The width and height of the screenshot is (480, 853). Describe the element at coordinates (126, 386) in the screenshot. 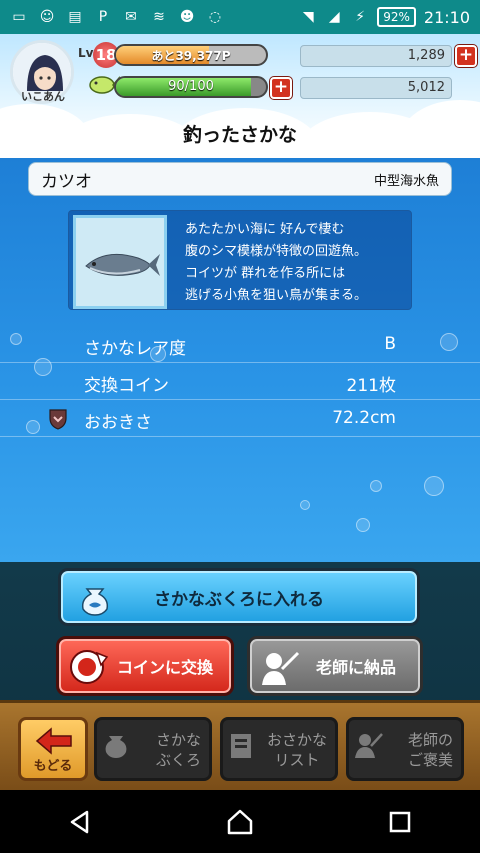

I see `coin-label: 交換コイン` at that location.